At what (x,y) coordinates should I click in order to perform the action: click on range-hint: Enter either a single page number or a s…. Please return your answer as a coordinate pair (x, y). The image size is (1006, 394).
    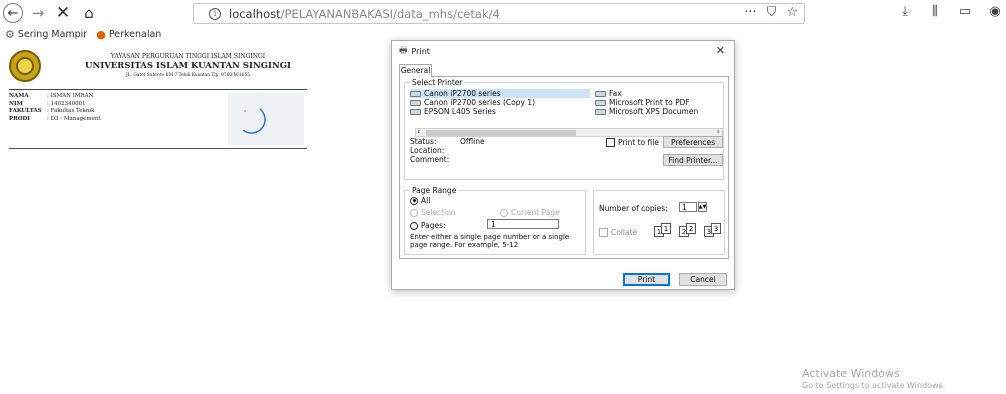
    Looking at the image, I should click on (490, 241).